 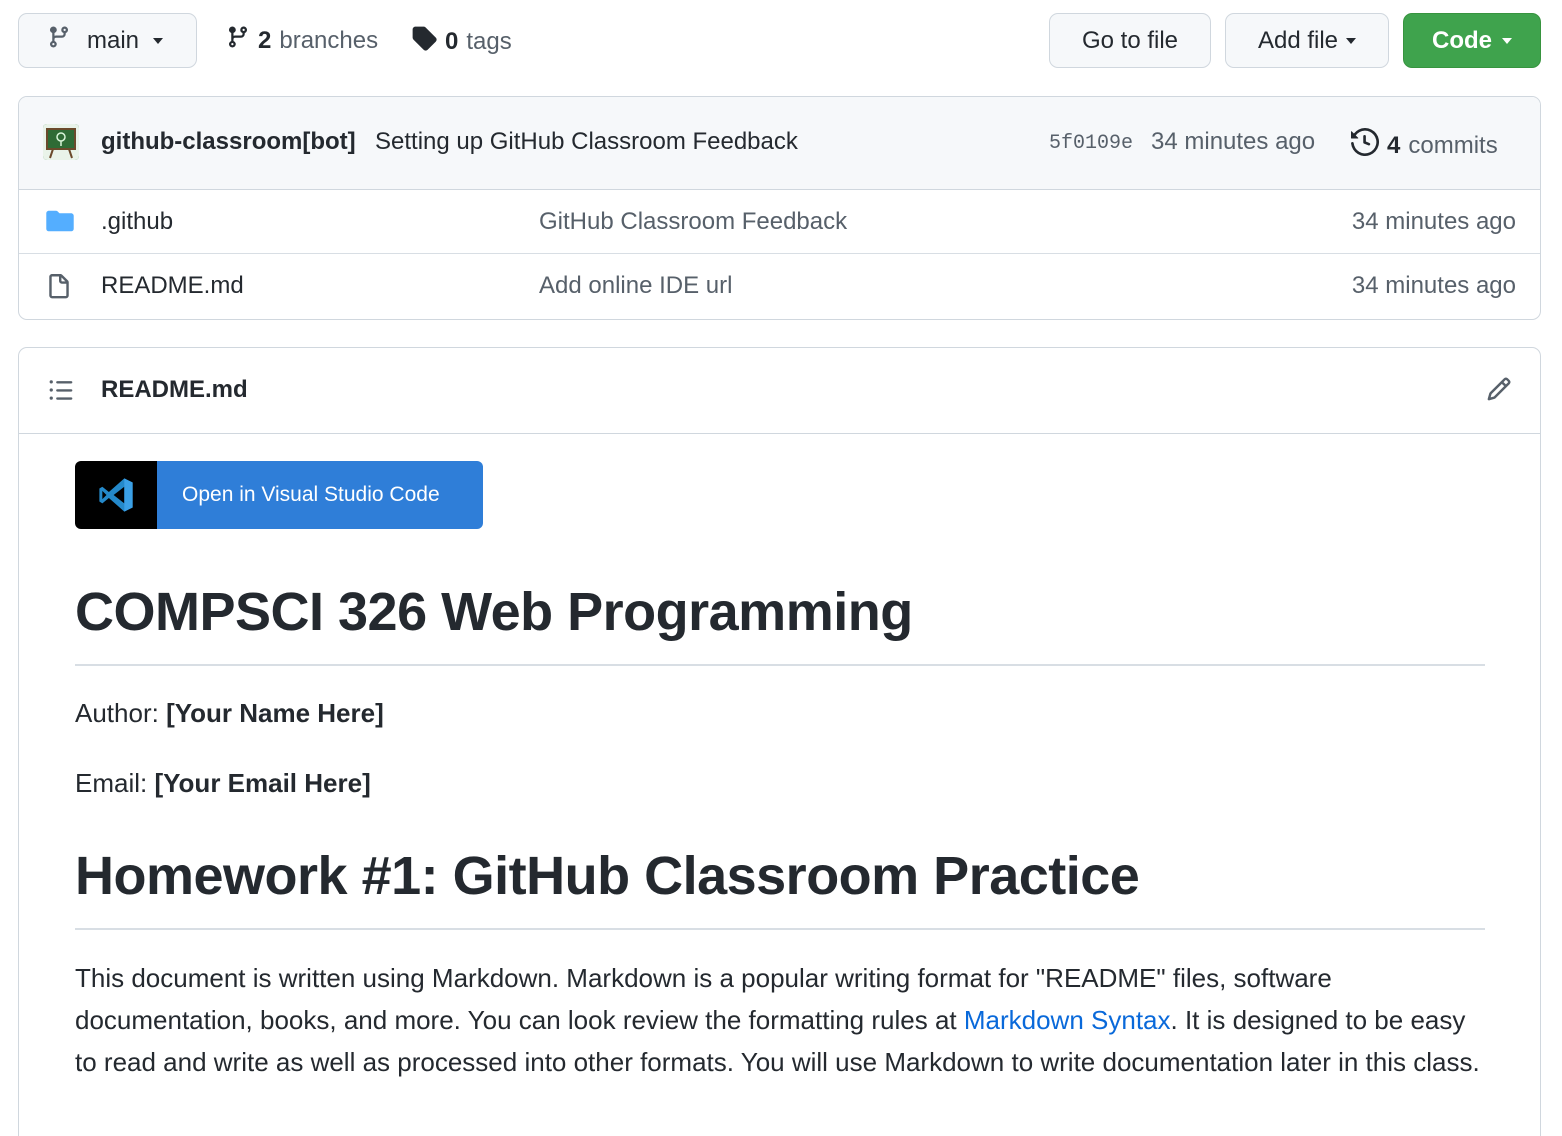 What do you see at coordinates (1233, 141) in the screenshot?
I see `commit-time: 34 minutes ago` at bounding box center [1233, 141].